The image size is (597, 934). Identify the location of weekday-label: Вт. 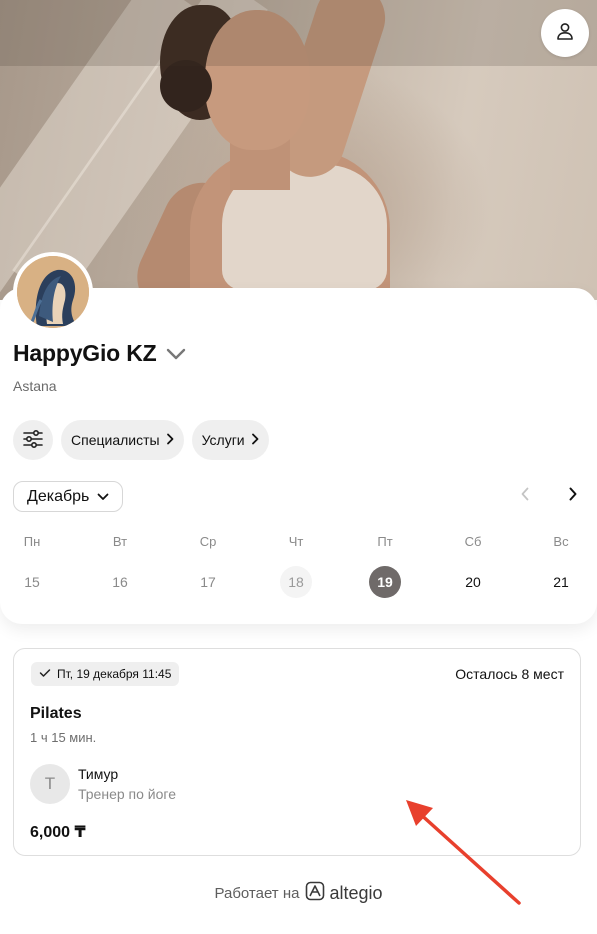
(120, 541).